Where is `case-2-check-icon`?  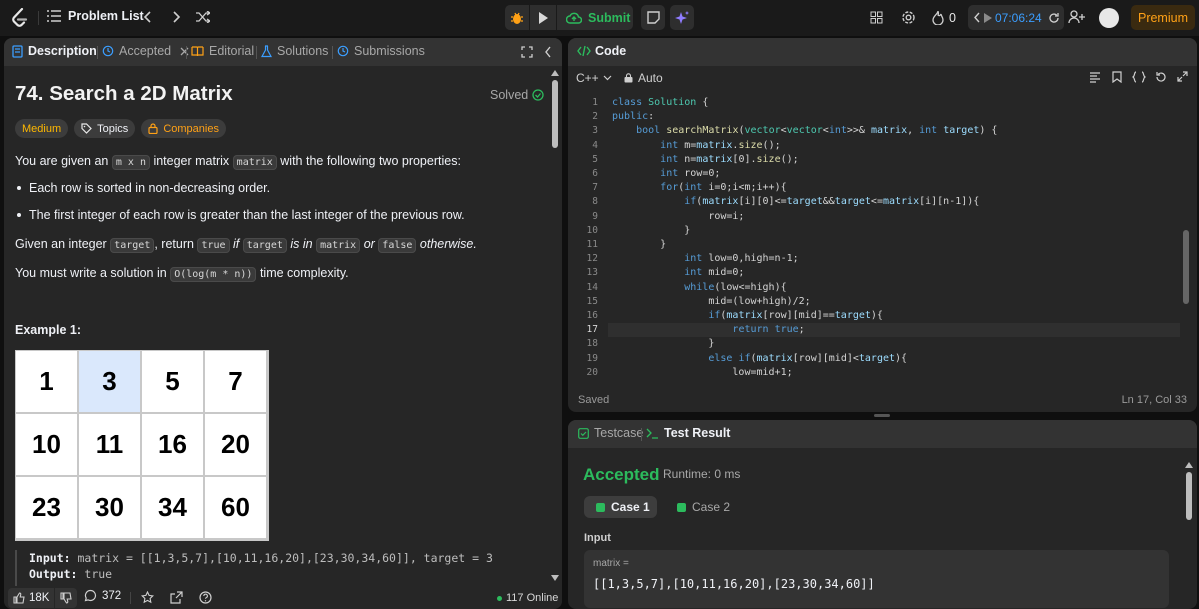
case-2-check-icon is located at coordinates (681, 507).